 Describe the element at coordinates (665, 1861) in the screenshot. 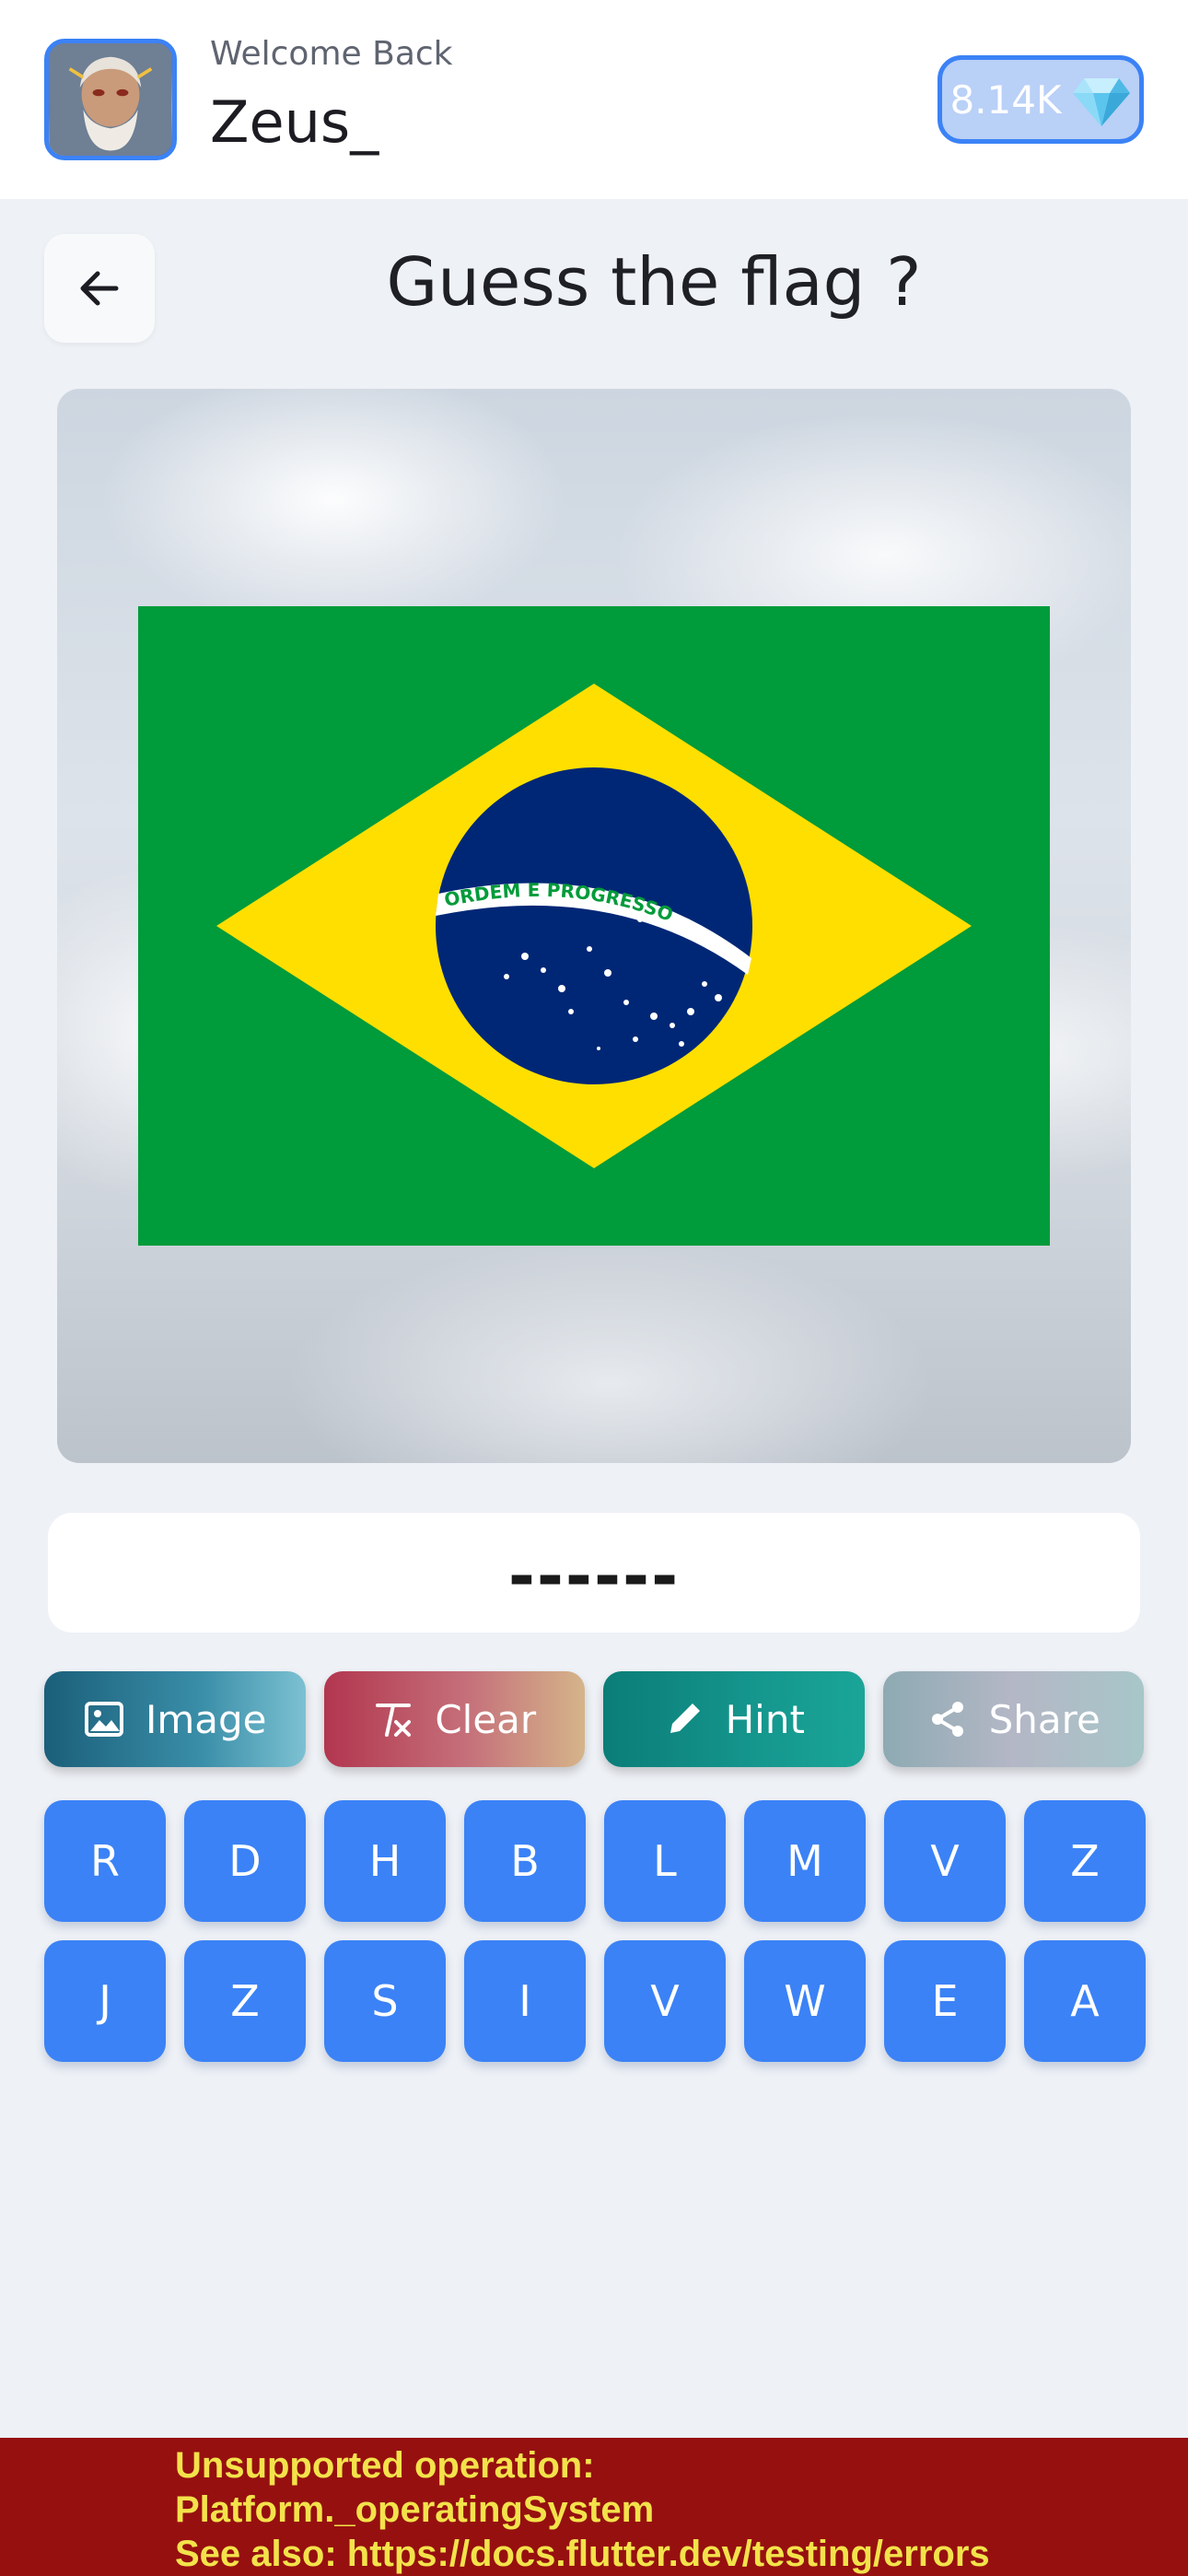

I see `letter-key: L` at that location.